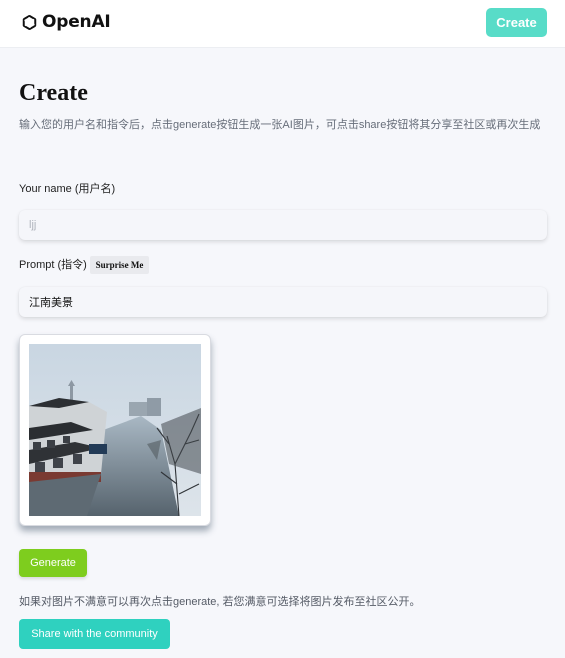  I want to click on prompt-label: Prompt (指令), so click(53, 265).